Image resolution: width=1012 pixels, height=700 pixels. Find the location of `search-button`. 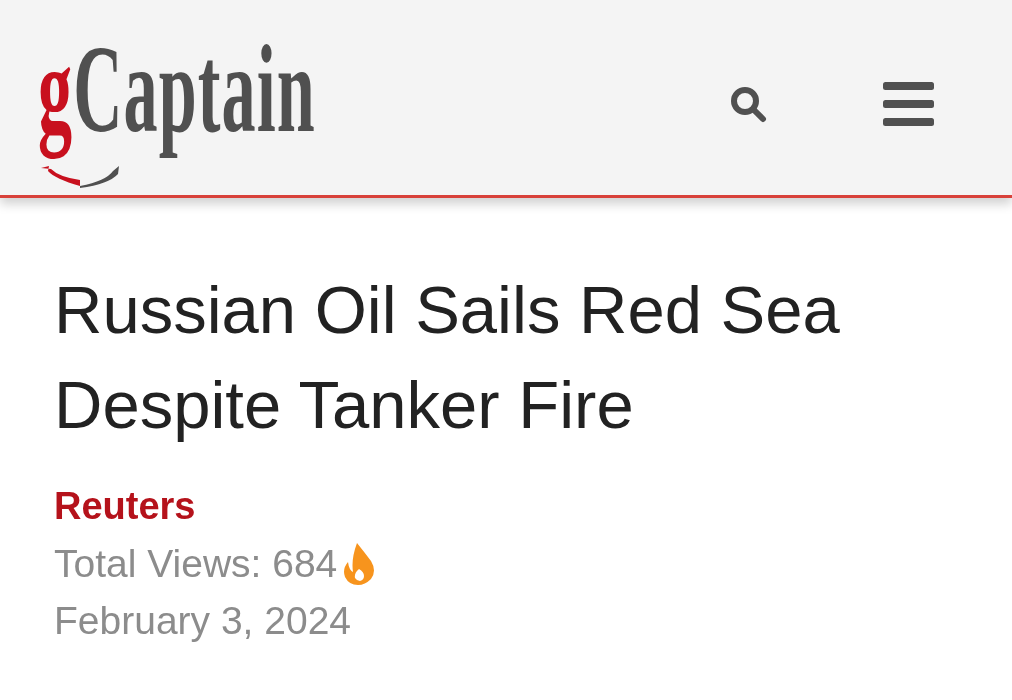

search-button is located at coordinates (748, 104).